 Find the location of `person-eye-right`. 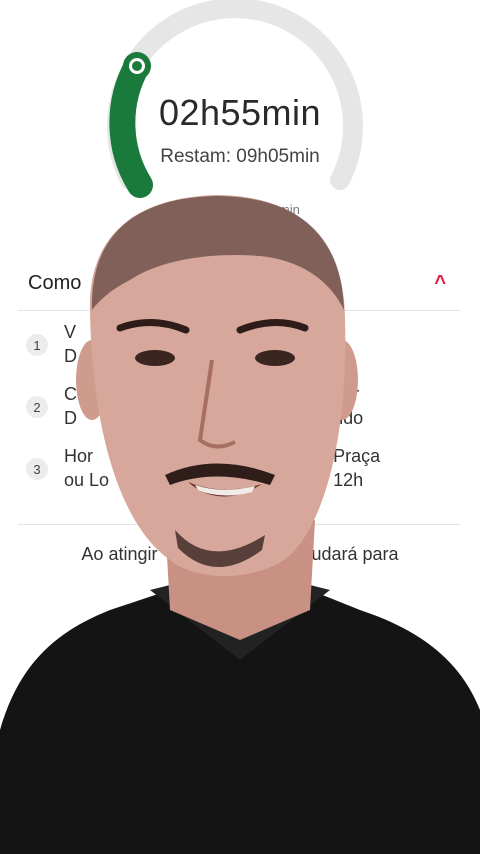

person-eye-right is located at coordinates (275, 358).